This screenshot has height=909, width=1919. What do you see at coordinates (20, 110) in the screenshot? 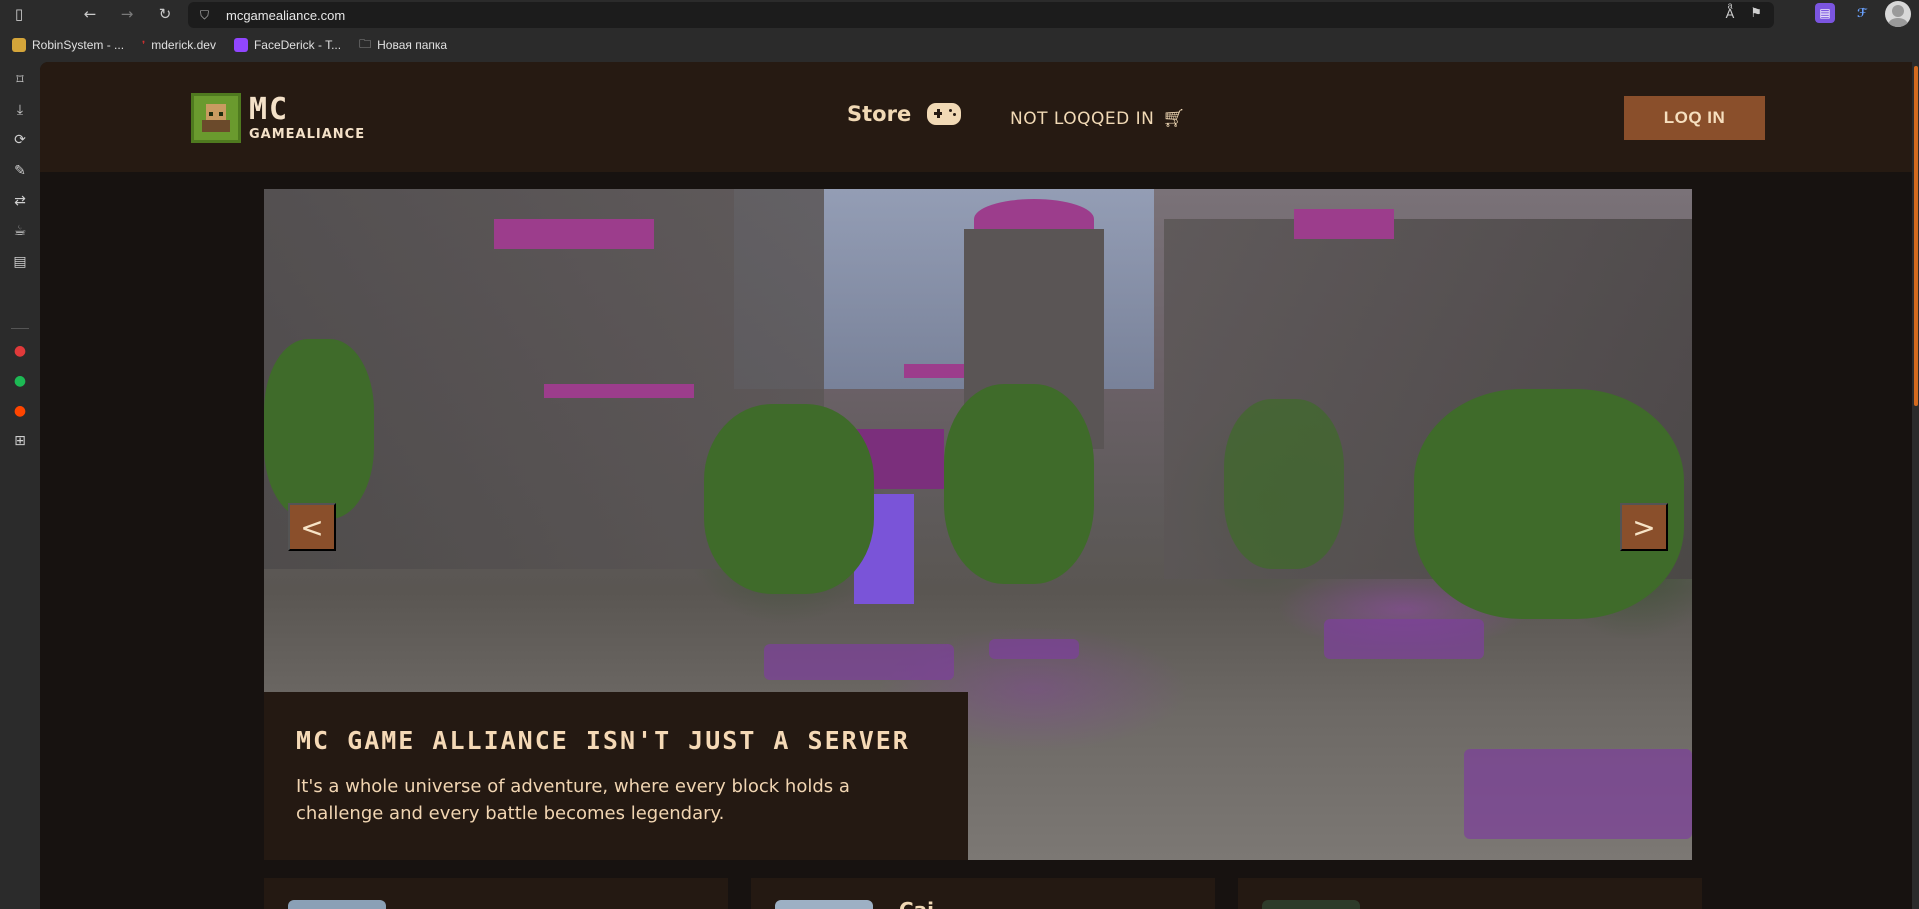
I see `download-icon: ⤓` at bounding box center [20, 110].